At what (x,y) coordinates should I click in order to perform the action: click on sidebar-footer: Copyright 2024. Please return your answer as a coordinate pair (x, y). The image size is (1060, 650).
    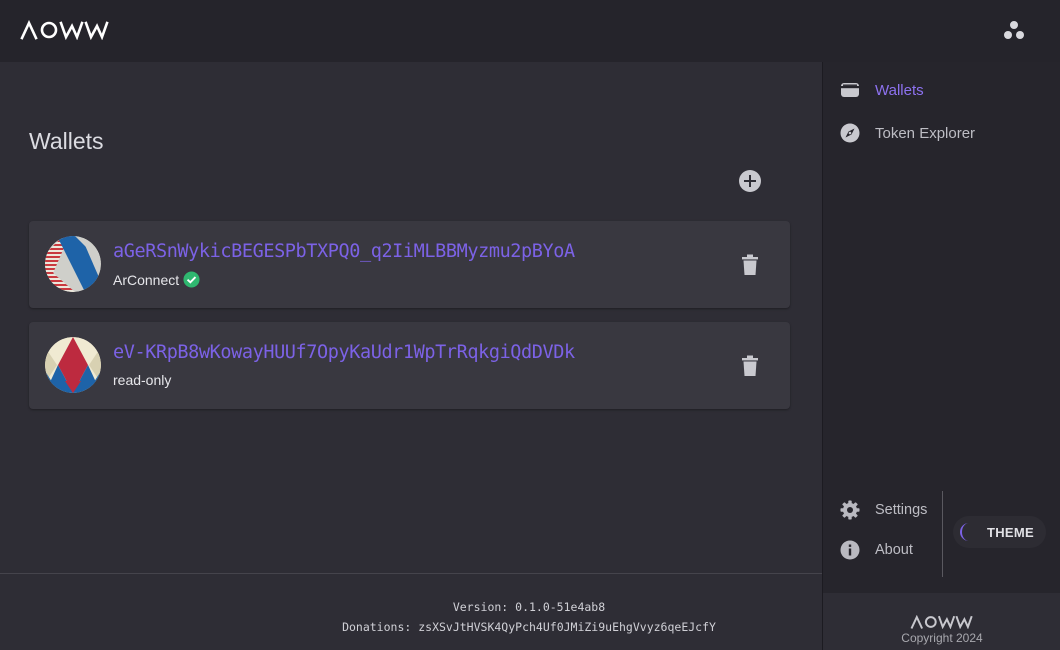
    Looking at the image, I should click on (941, 621).